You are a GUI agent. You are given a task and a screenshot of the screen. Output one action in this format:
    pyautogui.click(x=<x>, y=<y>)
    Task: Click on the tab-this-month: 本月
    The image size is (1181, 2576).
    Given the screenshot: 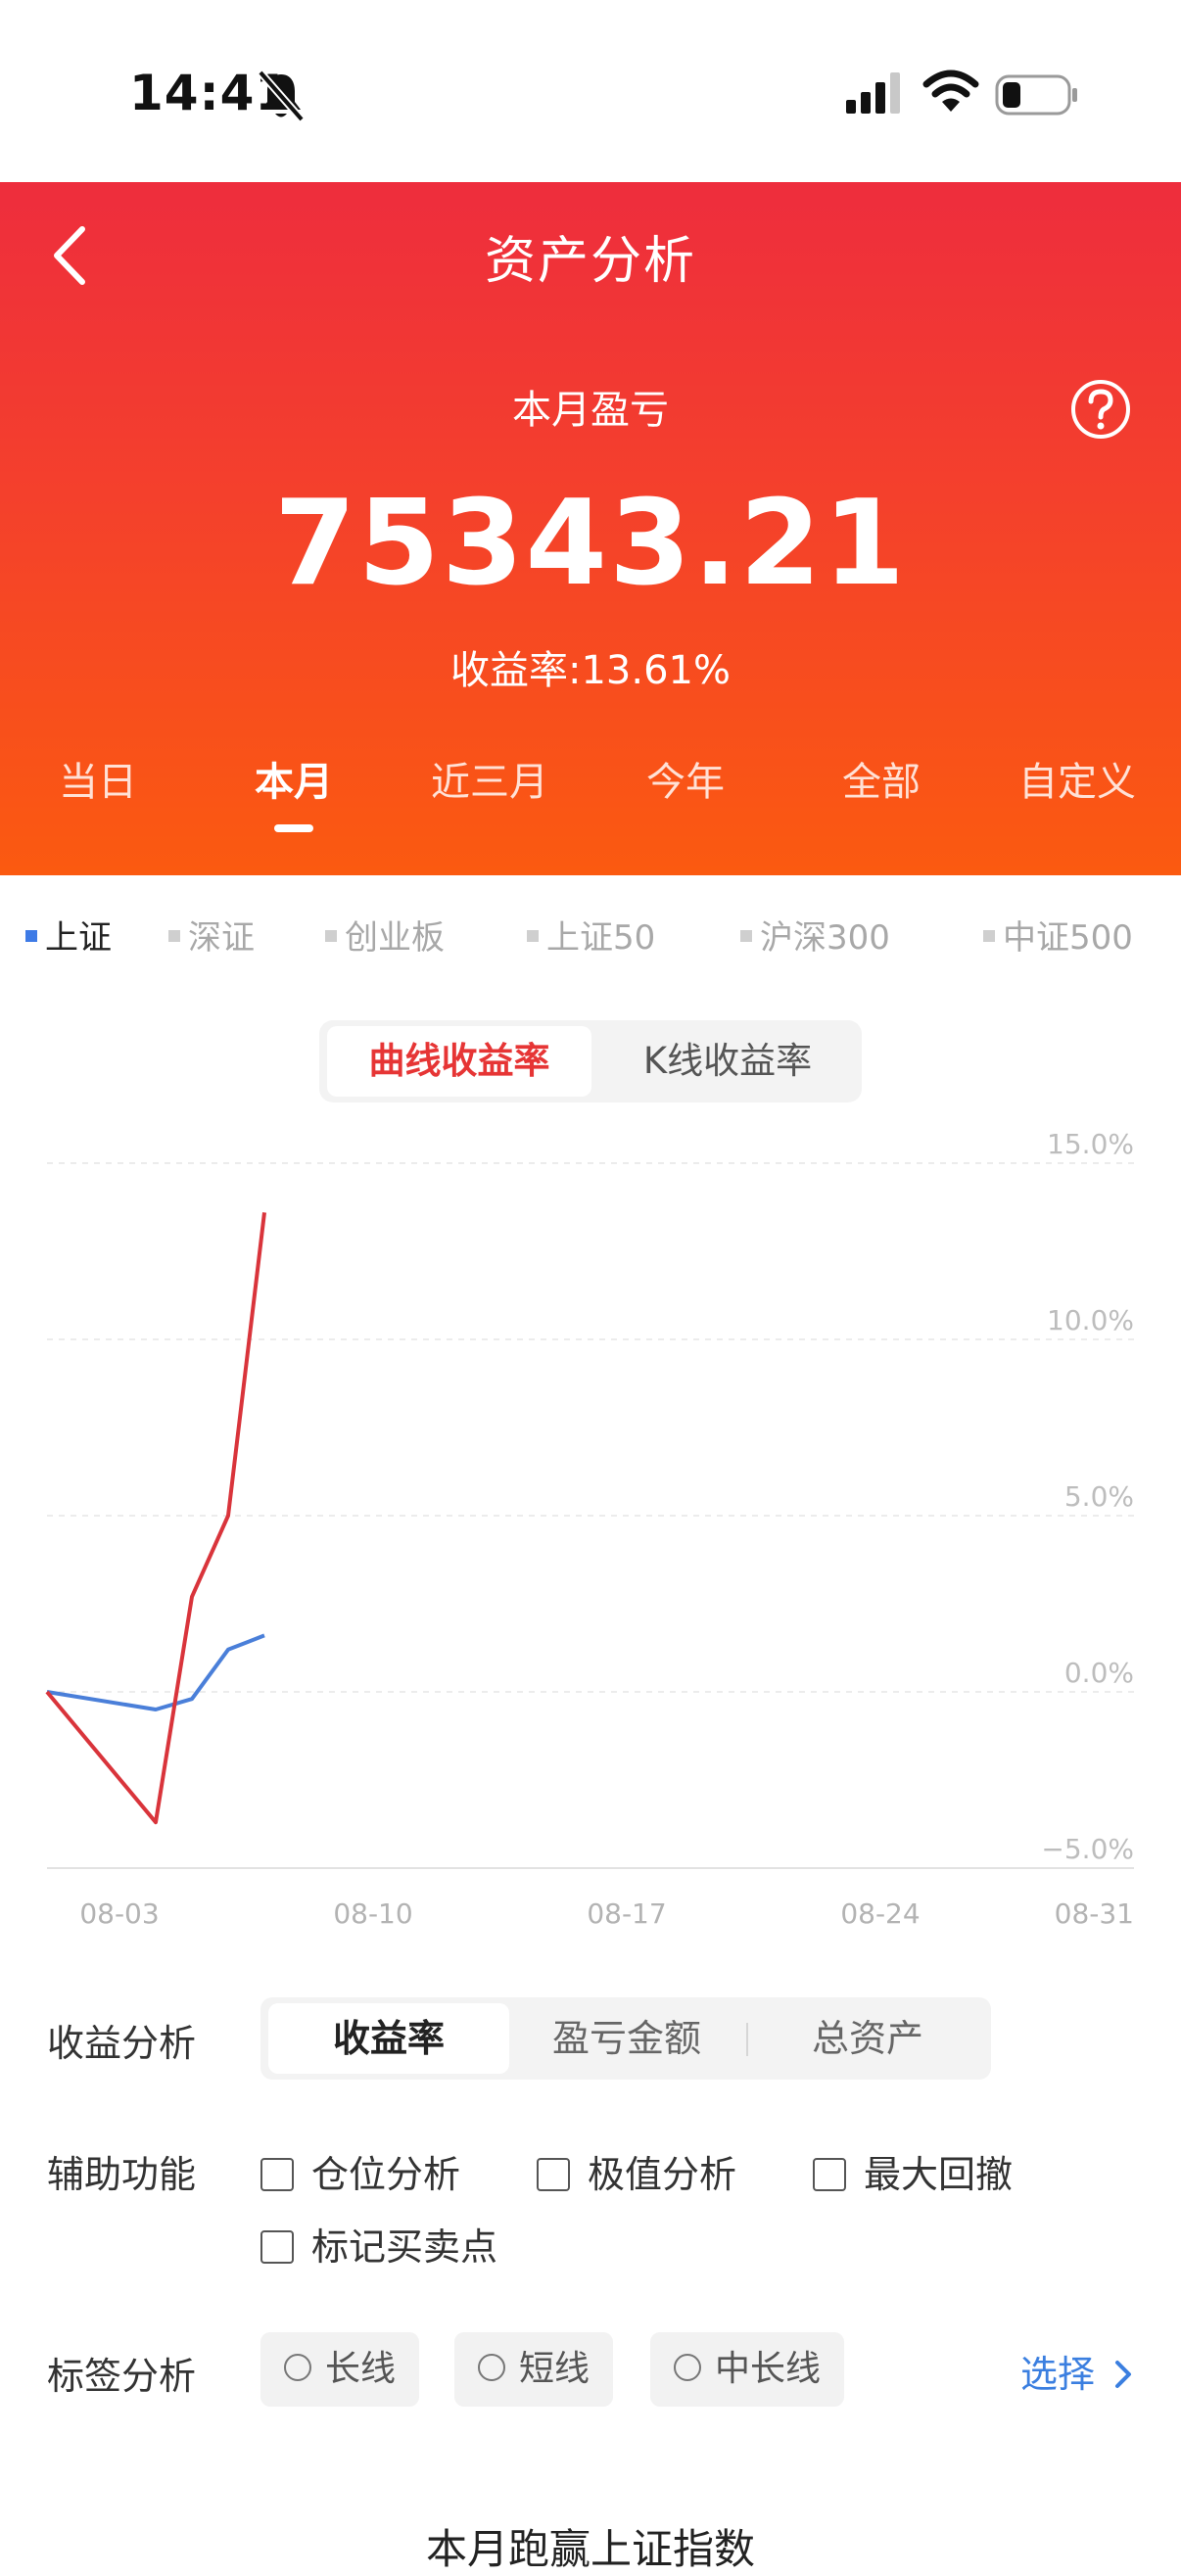 What is the action you would take?
    pyautogui.click(x=294, y=791)
    